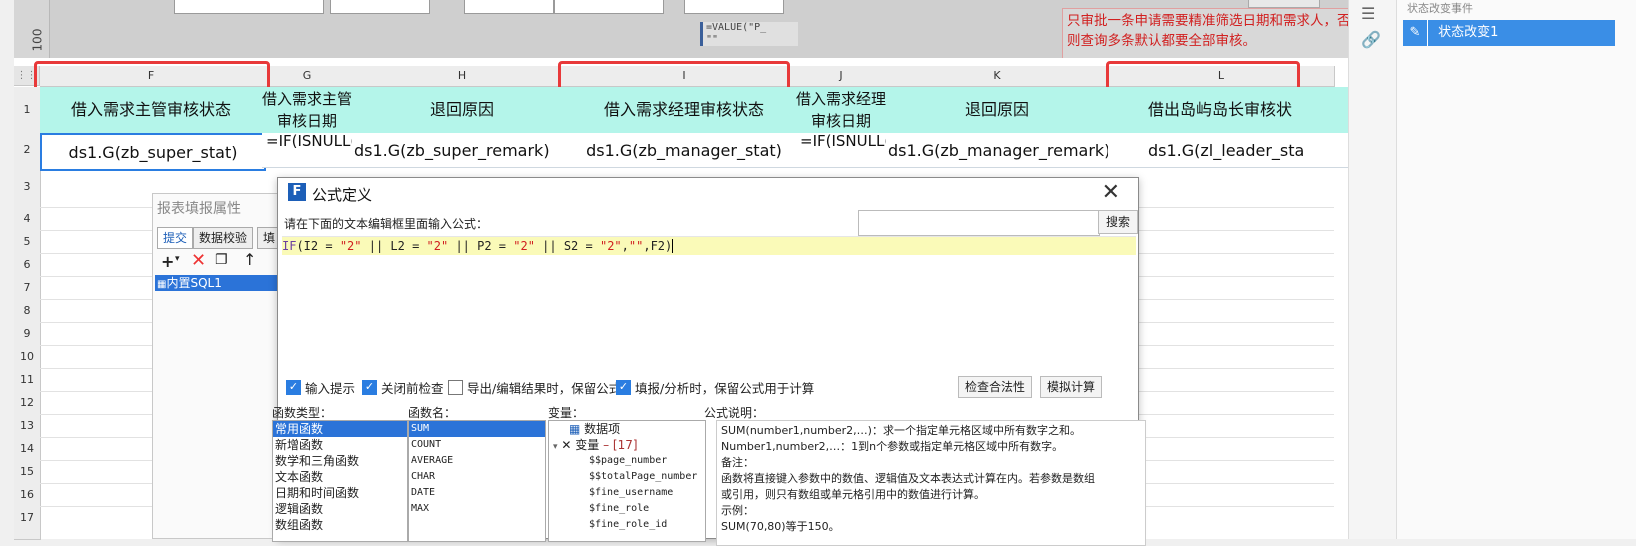  I want to click on close-icon: ✕, so click(1111, 192).